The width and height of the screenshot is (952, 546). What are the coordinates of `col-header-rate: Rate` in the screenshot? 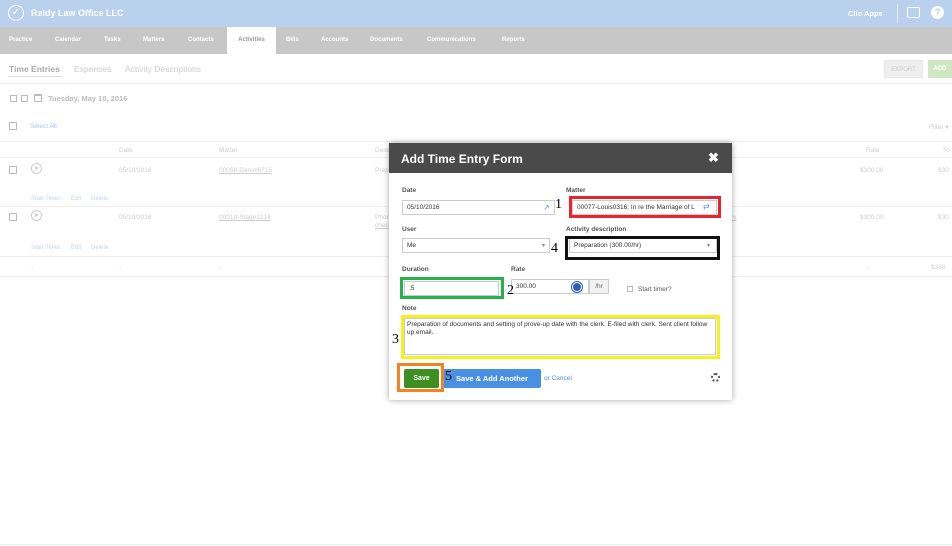 It's located at (873, 150).